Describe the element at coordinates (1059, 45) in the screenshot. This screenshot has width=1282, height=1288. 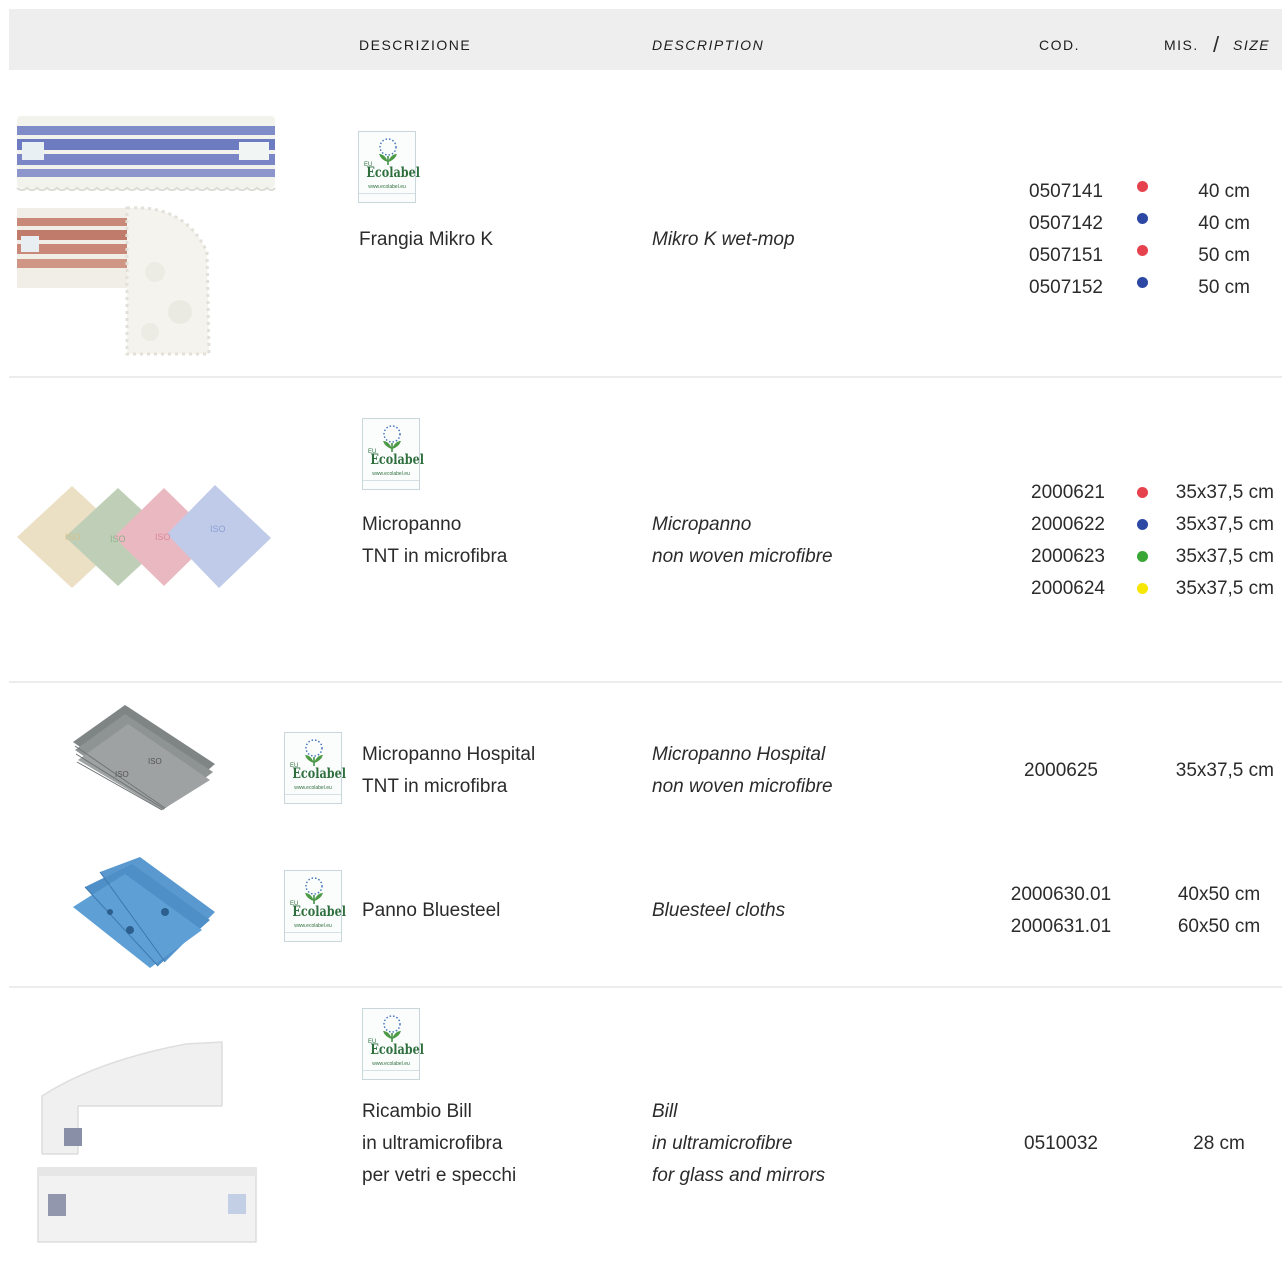
I see `header-cod: COD.` at that location.